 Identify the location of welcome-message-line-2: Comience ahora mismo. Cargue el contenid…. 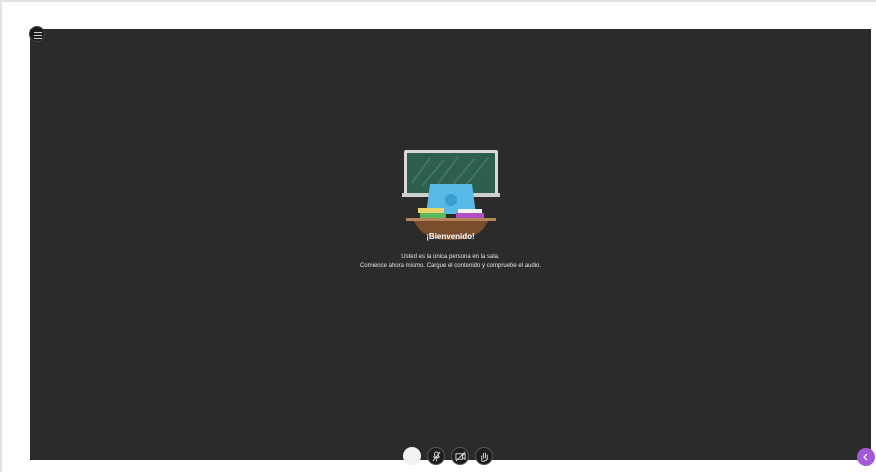
(450, 266).